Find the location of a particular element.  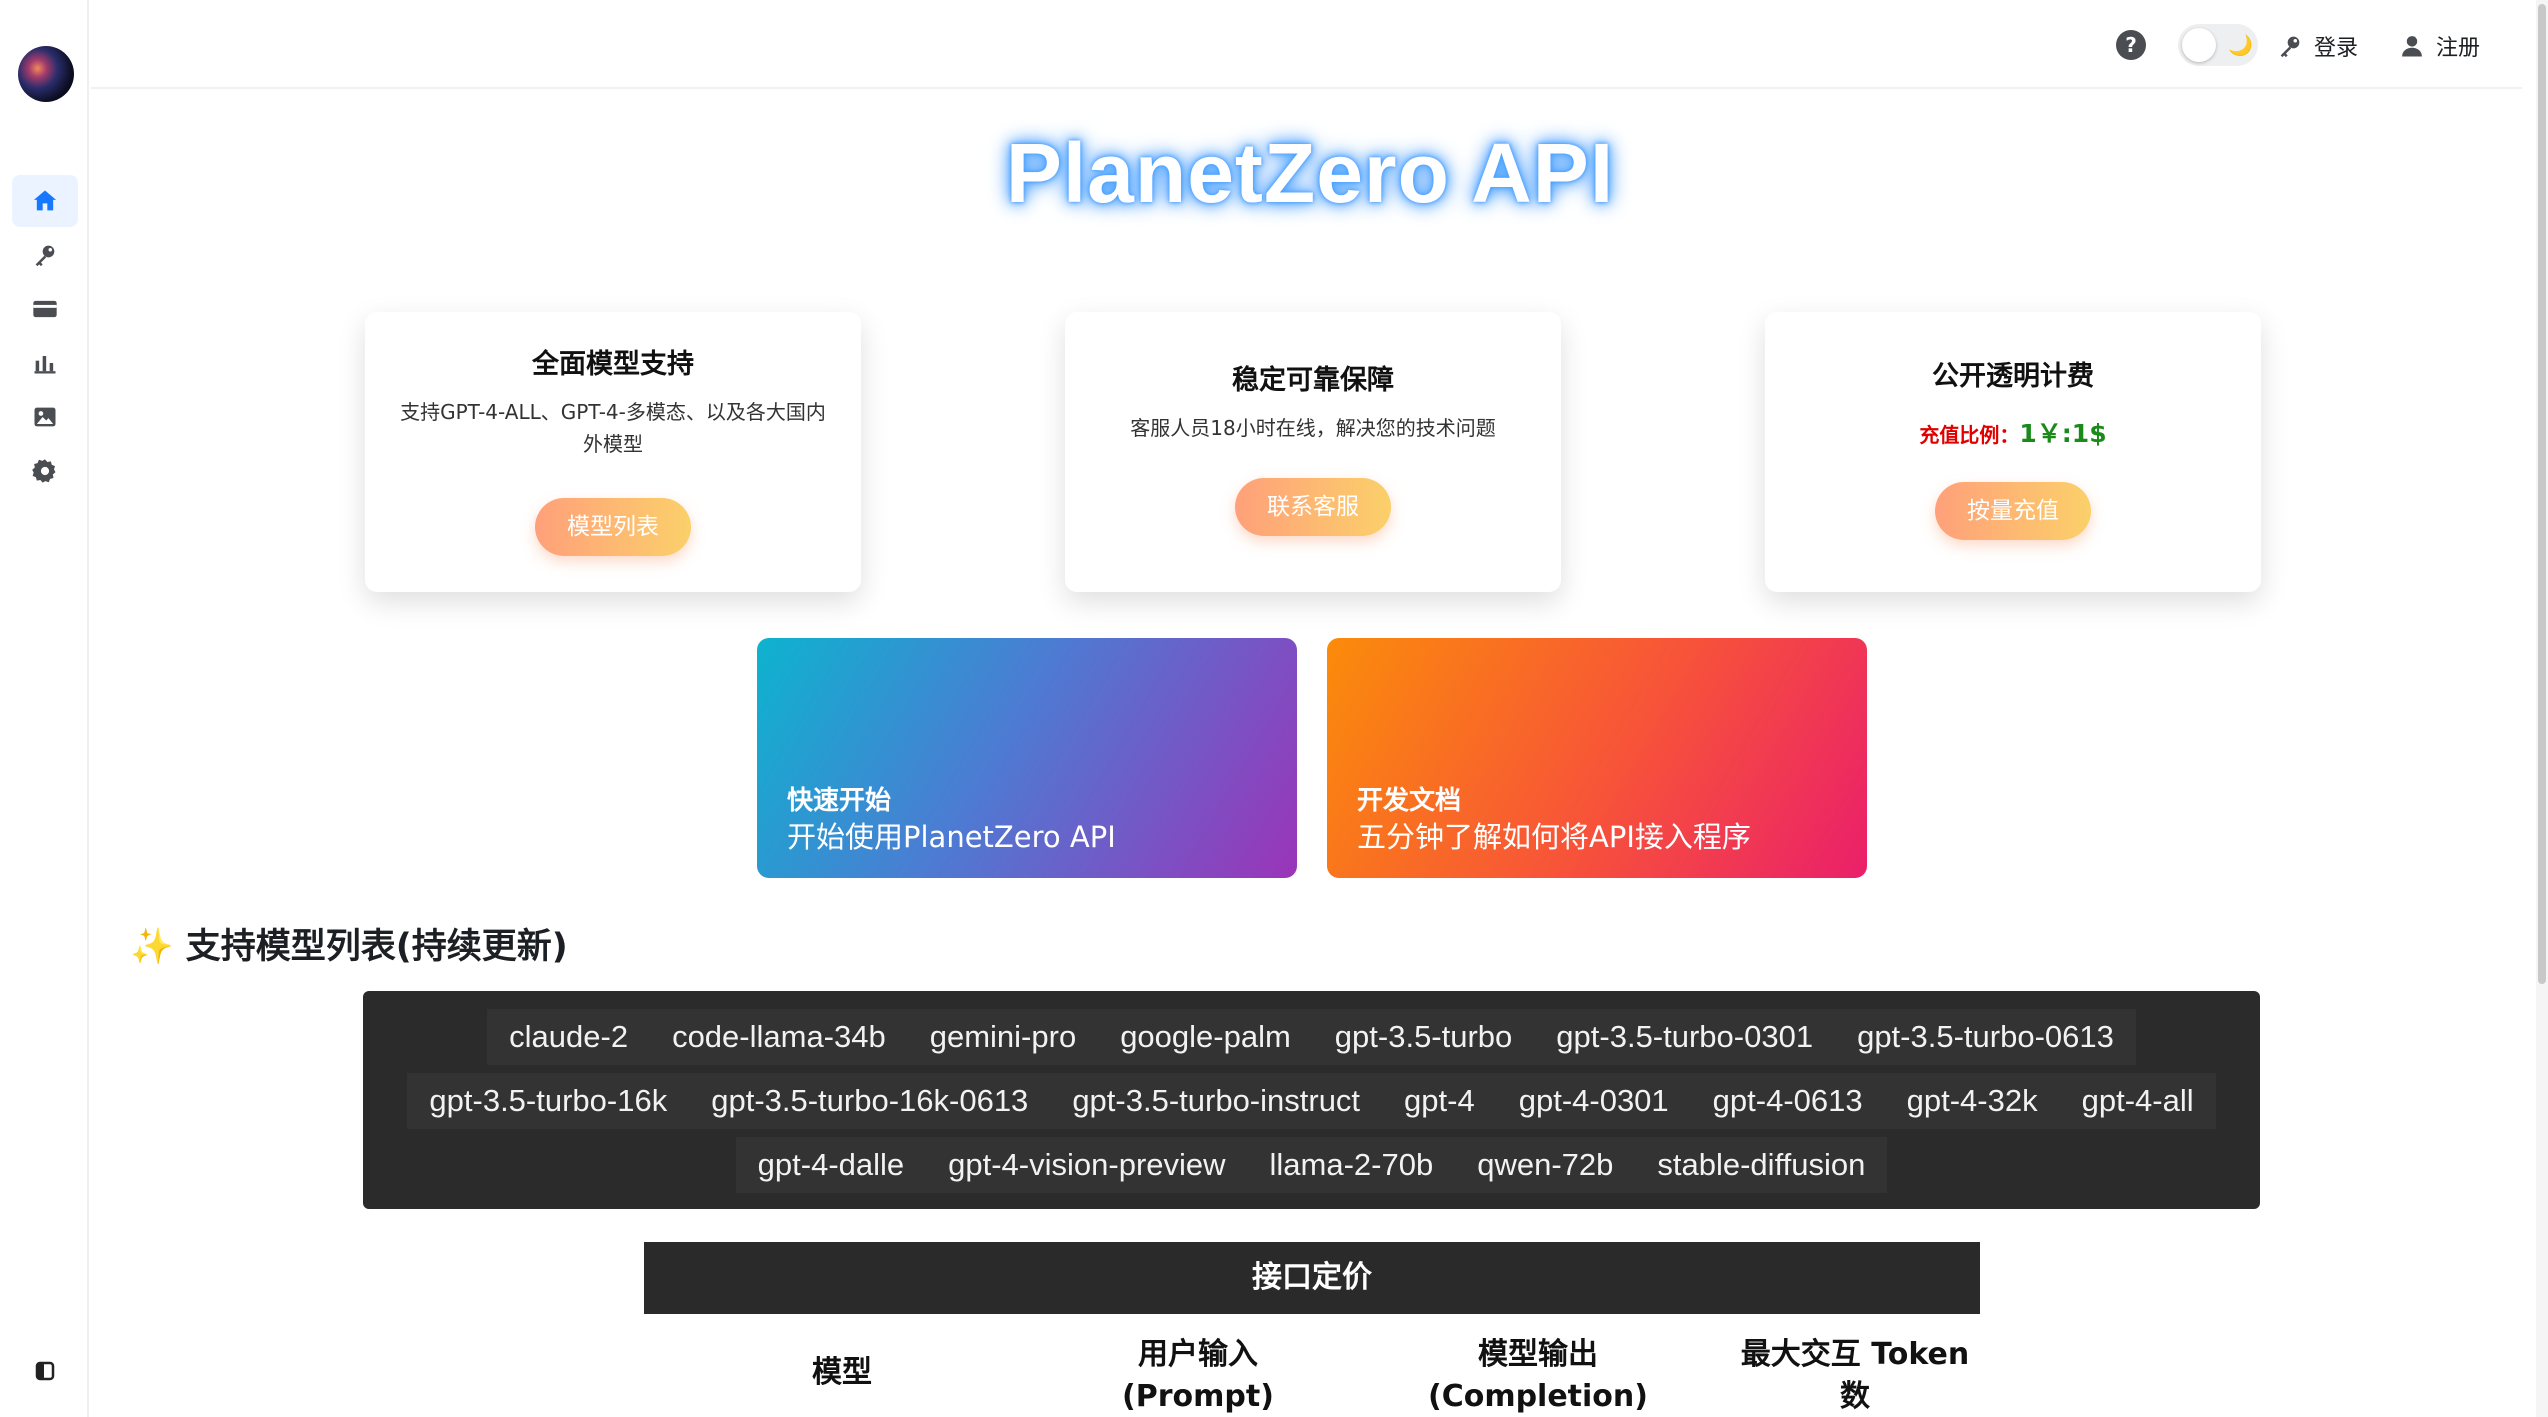

model-chip: qwen-72b is located at coordinates (1545, 1165).